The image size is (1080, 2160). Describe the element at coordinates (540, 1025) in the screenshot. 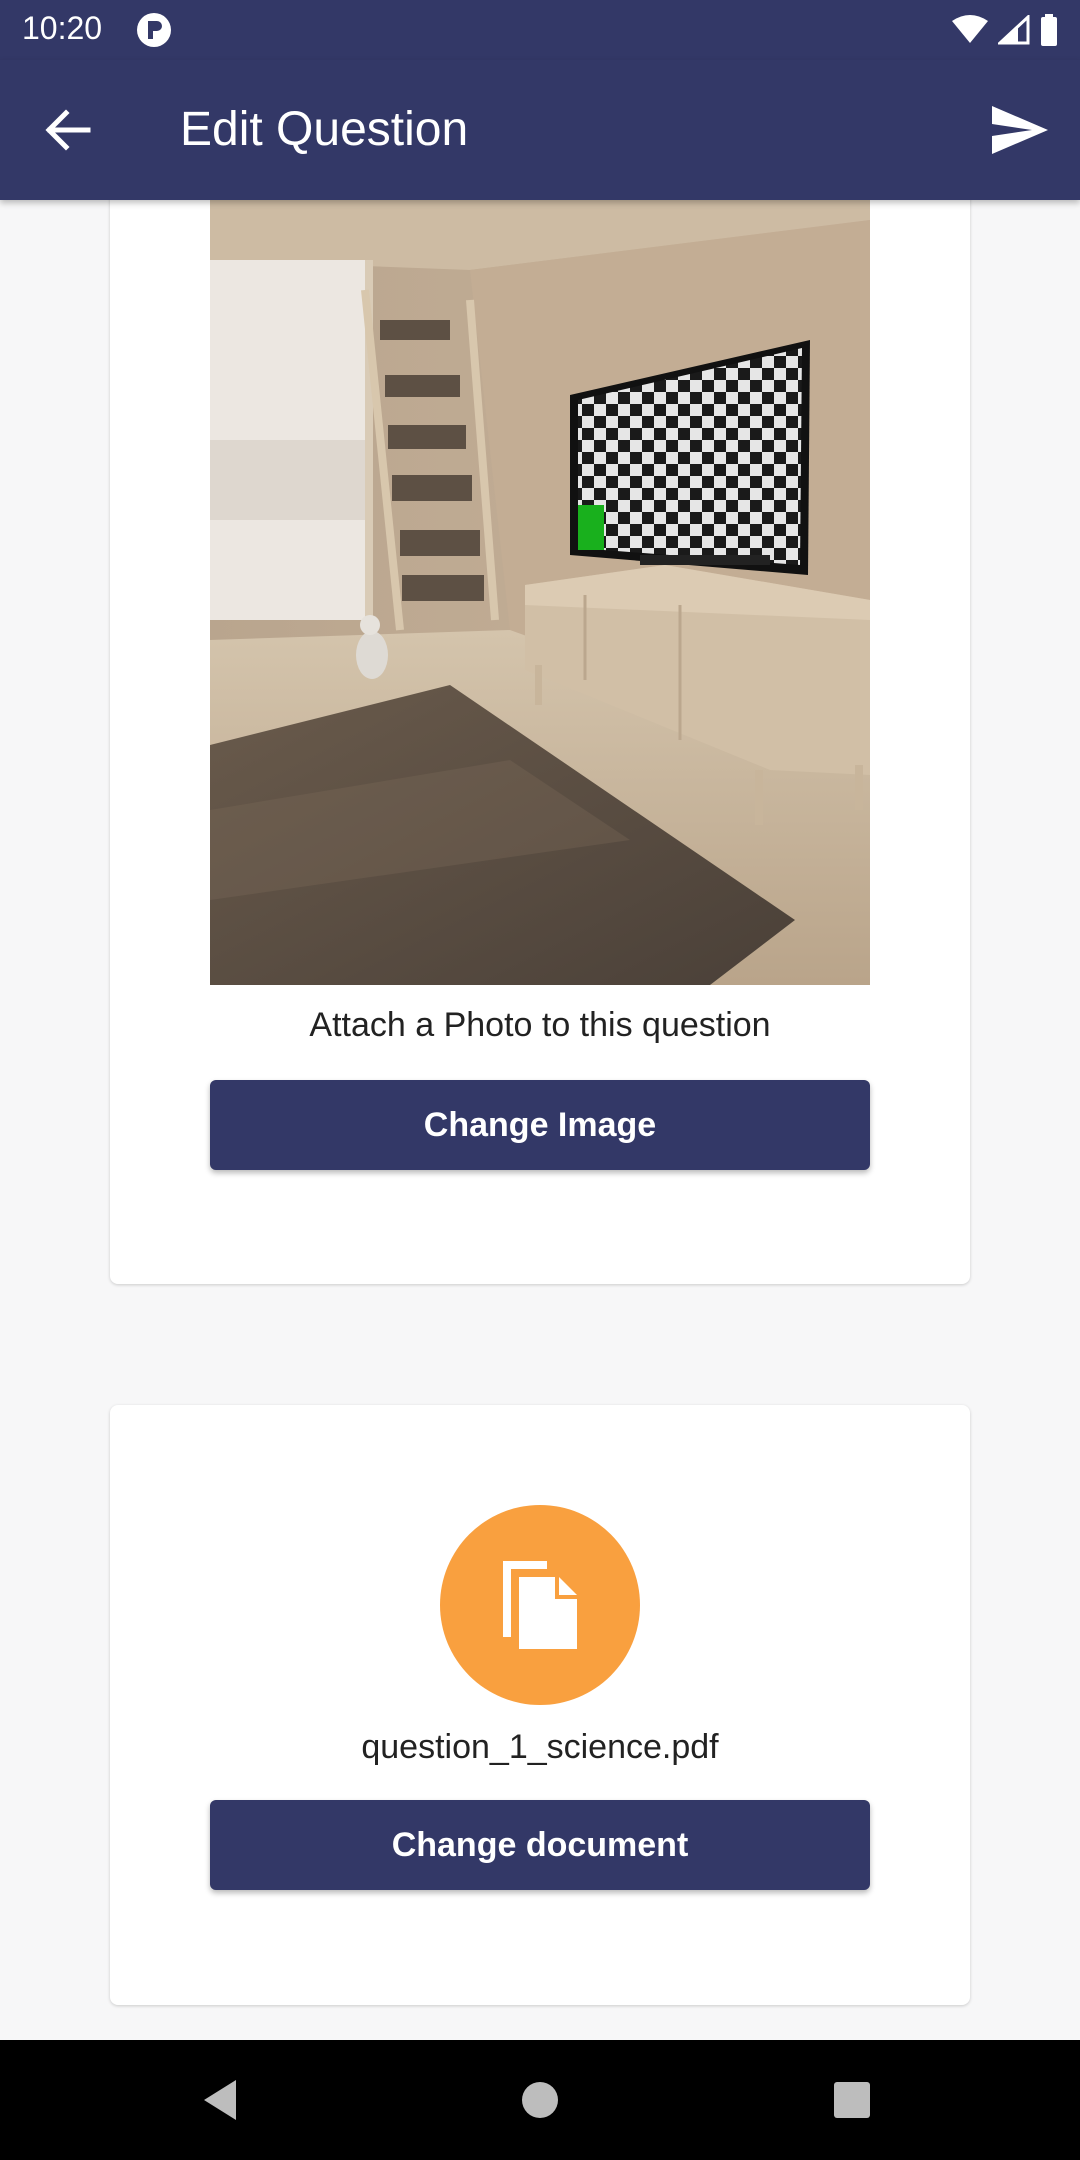

I see `photo-caption: Attach a Photo to this question` at that location.